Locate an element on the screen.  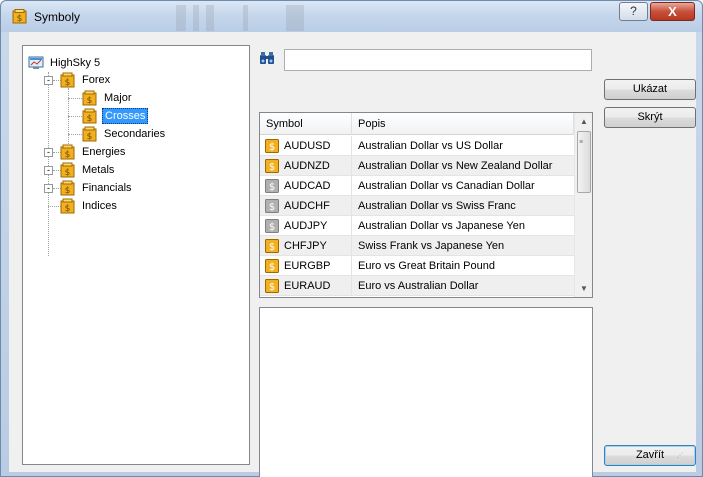
symbol-cell: $ AUDCHF is located at coordinates (306, 205).